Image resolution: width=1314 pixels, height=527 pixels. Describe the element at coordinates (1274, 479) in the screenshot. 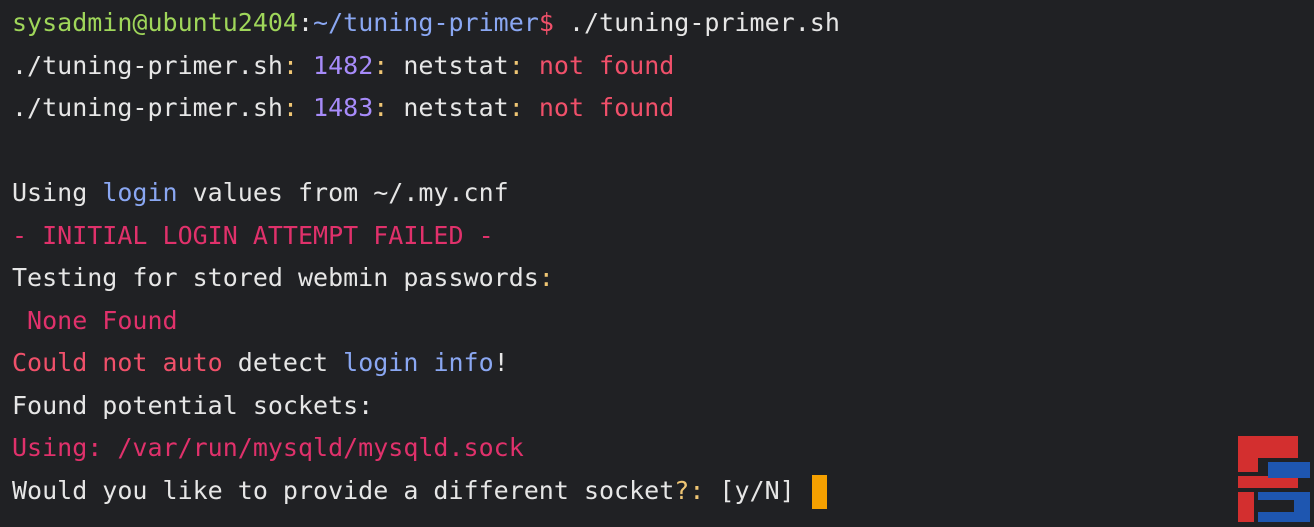

I see `sb-logo-icon` at that location.